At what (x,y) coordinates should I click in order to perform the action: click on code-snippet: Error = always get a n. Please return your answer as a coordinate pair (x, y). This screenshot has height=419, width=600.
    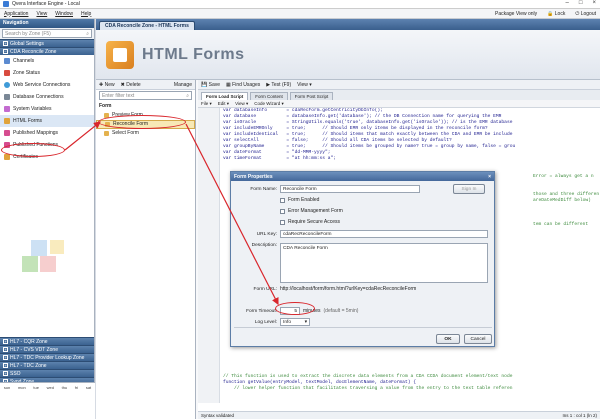
    Looking at the image, I should click on (563, 176).